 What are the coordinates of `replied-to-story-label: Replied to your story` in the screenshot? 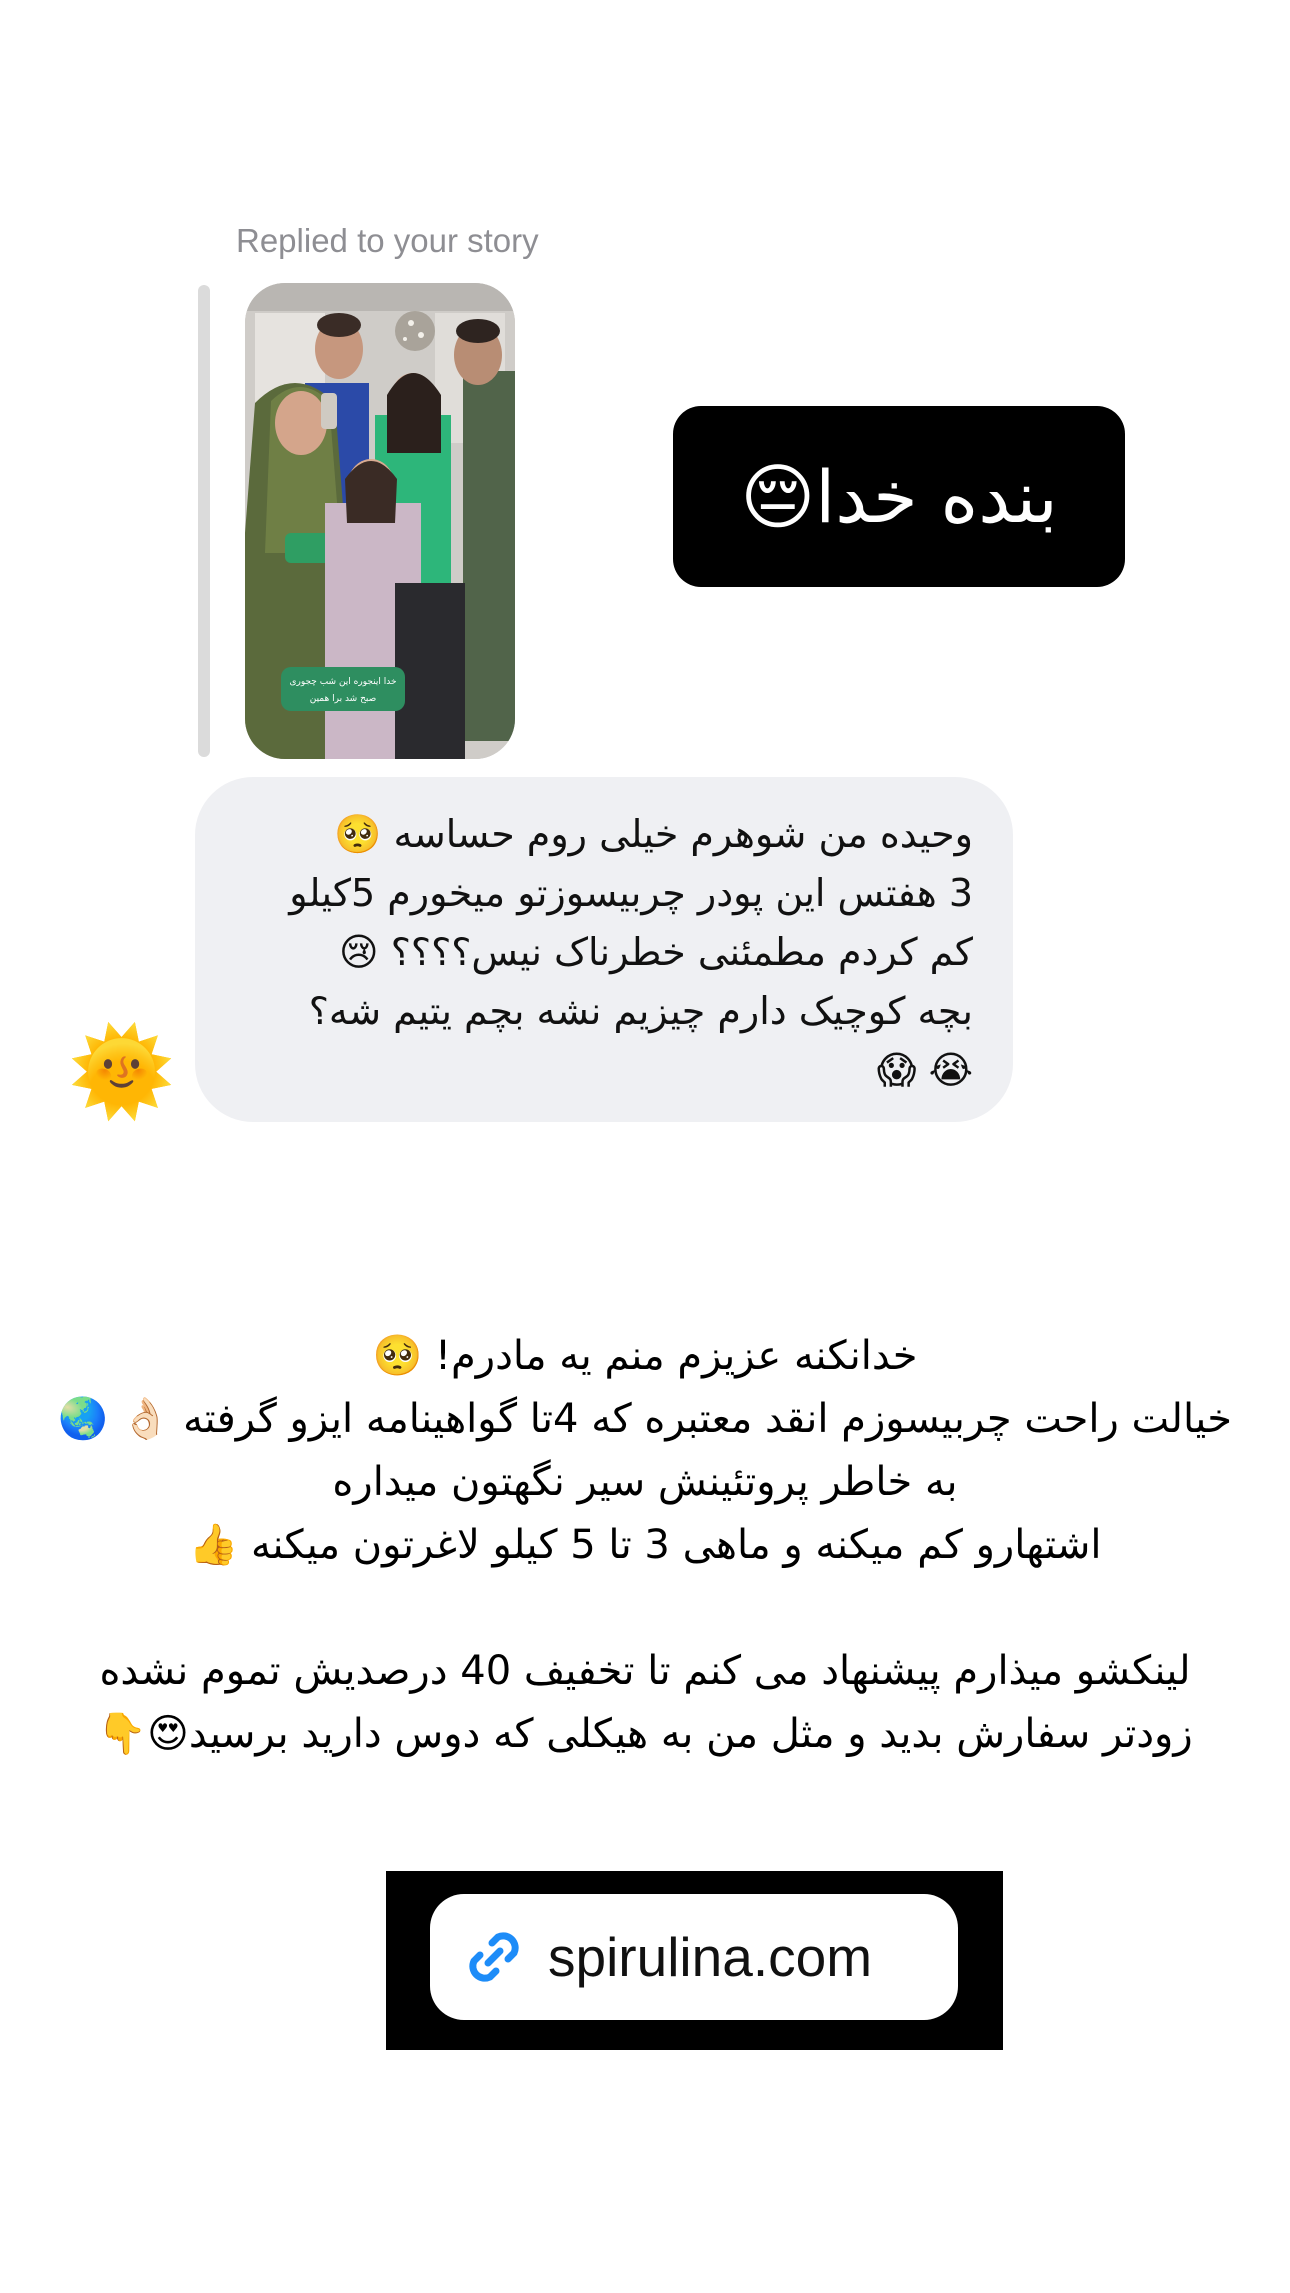 It's located at (387, 240).